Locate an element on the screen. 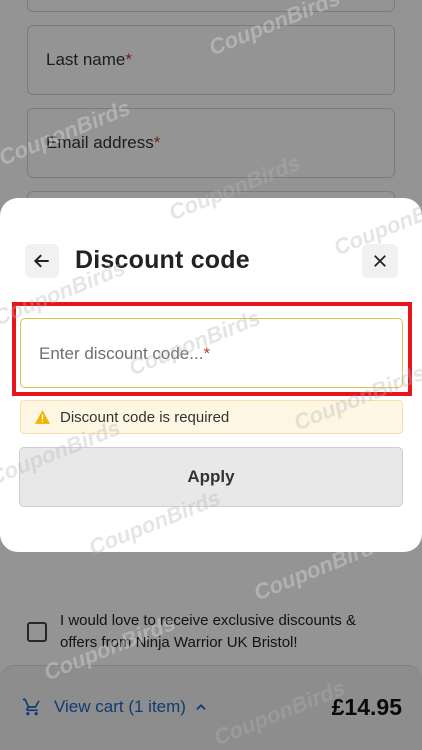  validation-warning: Discount code is required is located at coordinates (211, 417).